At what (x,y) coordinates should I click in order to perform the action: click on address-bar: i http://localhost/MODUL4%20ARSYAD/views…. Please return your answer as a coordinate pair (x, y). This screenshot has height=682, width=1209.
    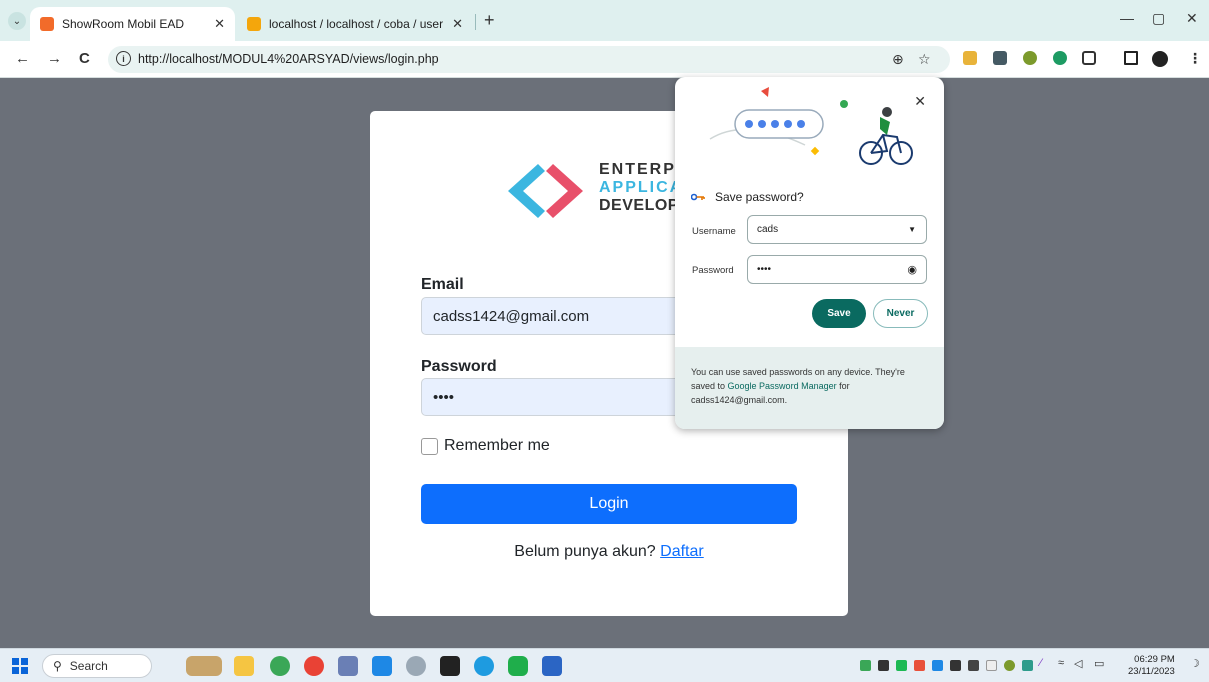
    Looking at the image, I should click on (529, 59).